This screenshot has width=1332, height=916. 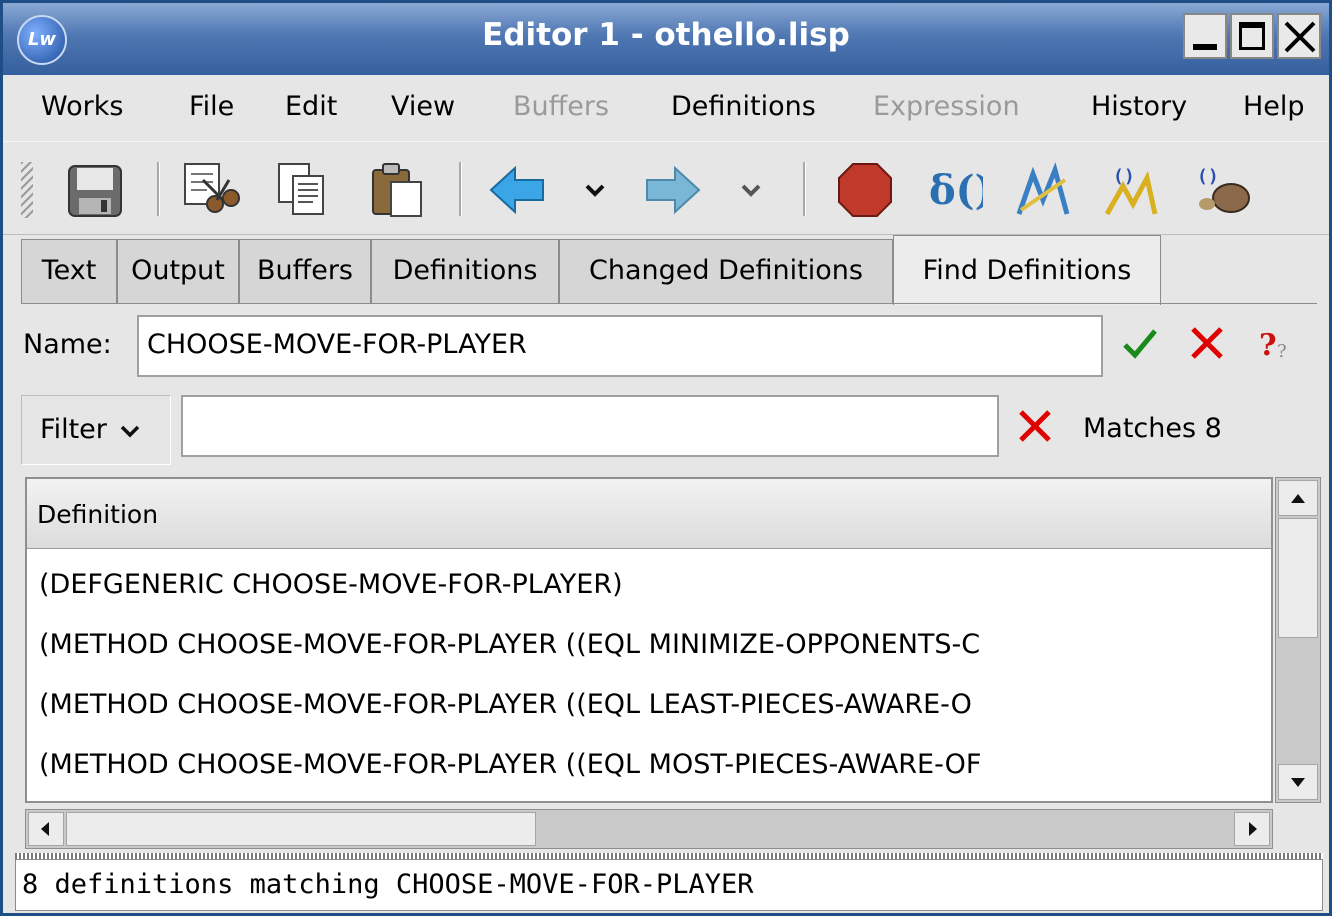 What do you see at coordinates (73, 429) in the screenshot?
I see `filter-label: Filter` at bounding box center [73, 429].